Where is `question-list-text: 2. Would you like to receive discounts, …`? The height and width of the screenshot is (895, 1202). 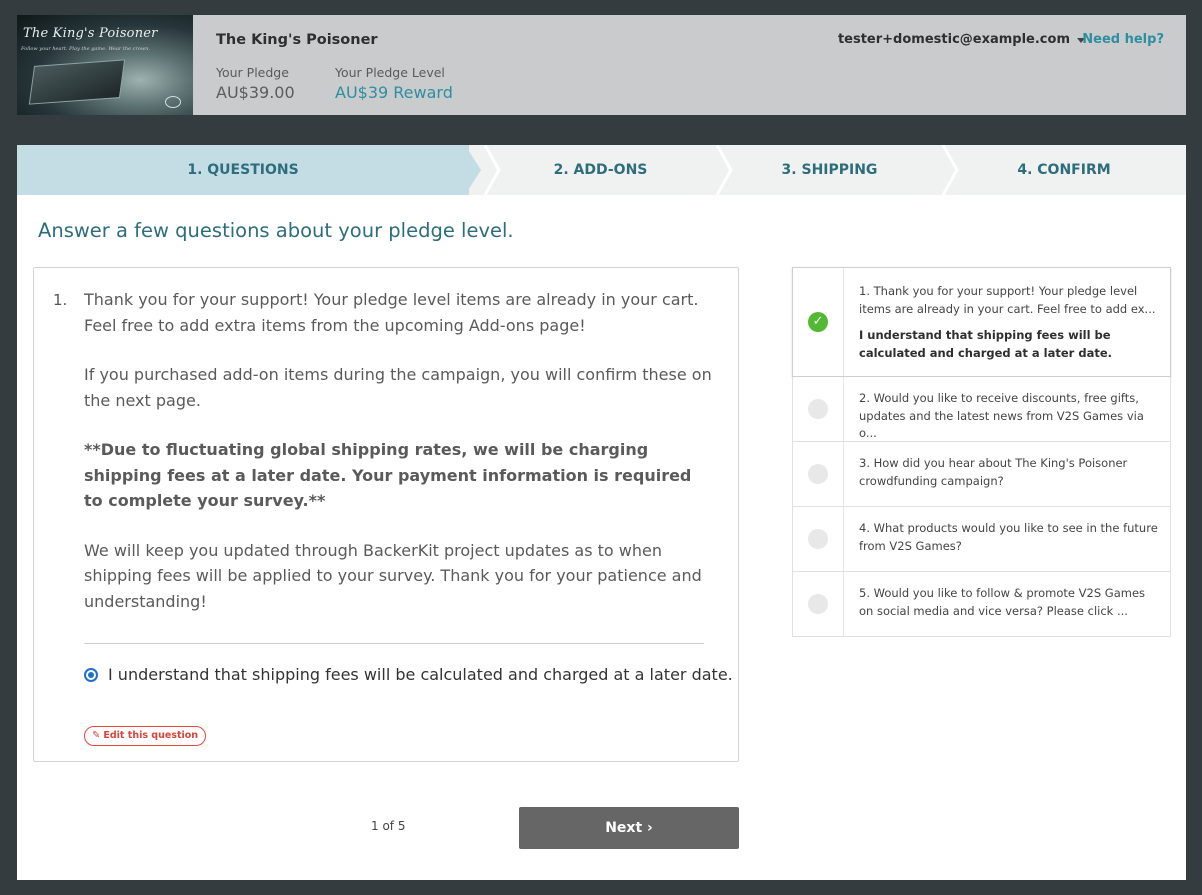
question-list-text: 2. Would you like to receive discounts, … is located at coordinates (1001, 415).